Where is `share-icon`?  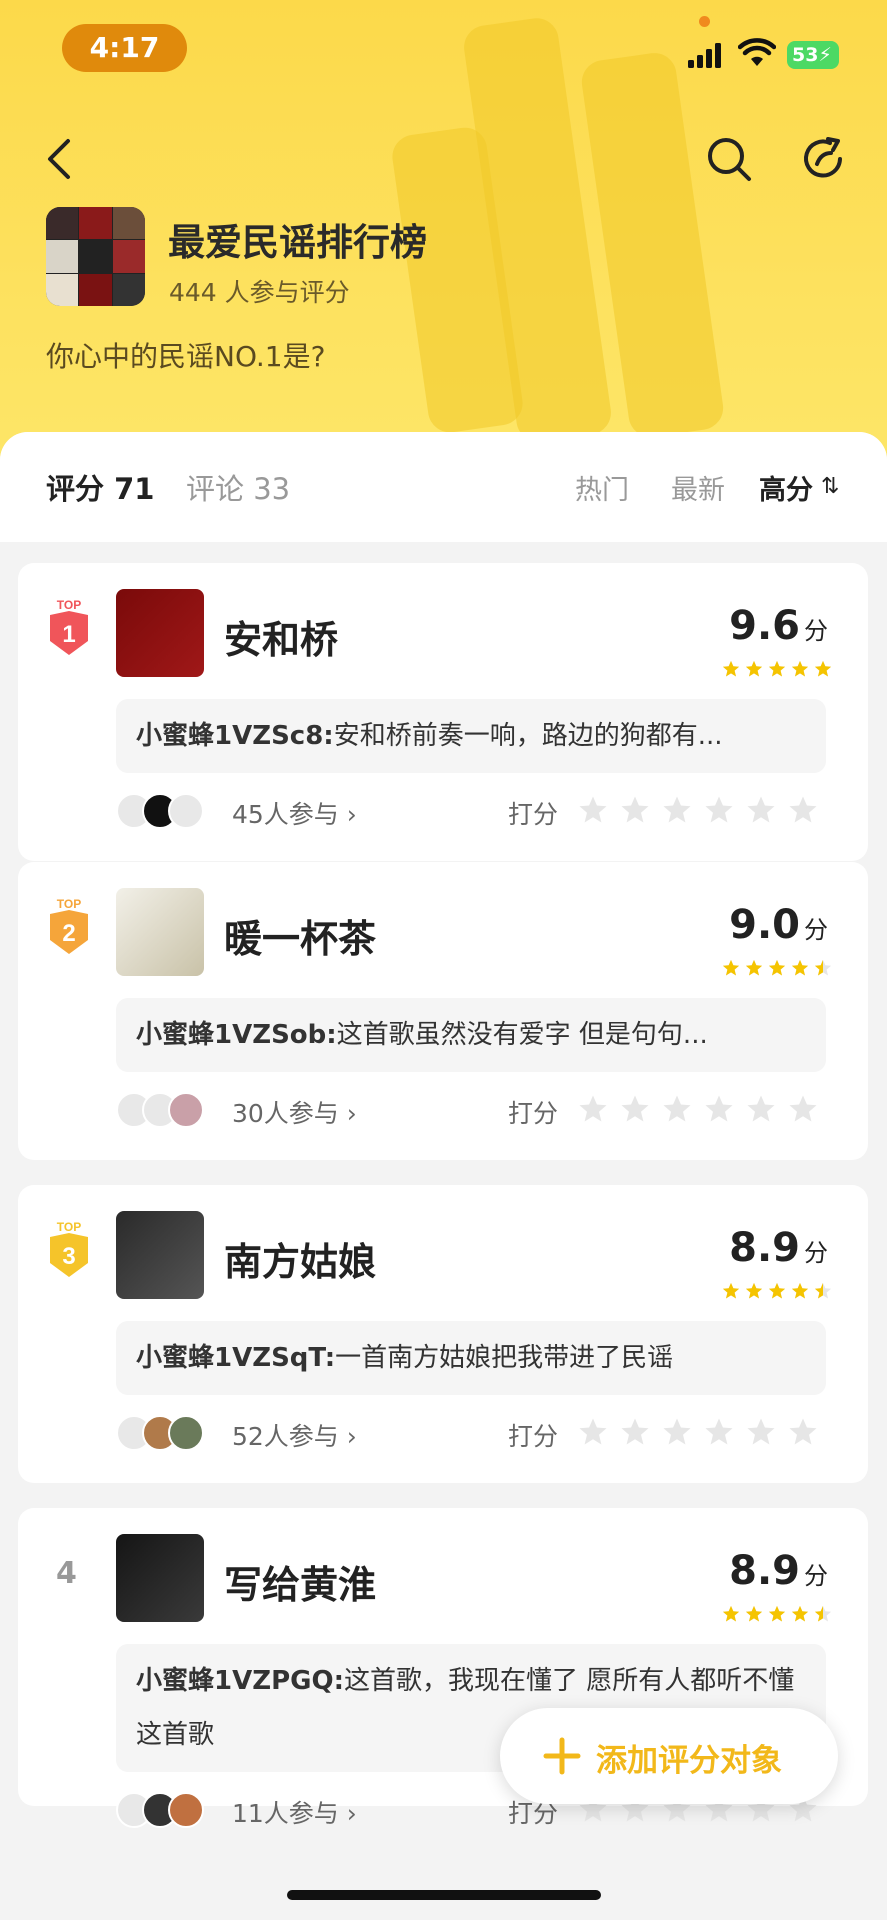
share-icon is located at coordinates (824, 159).